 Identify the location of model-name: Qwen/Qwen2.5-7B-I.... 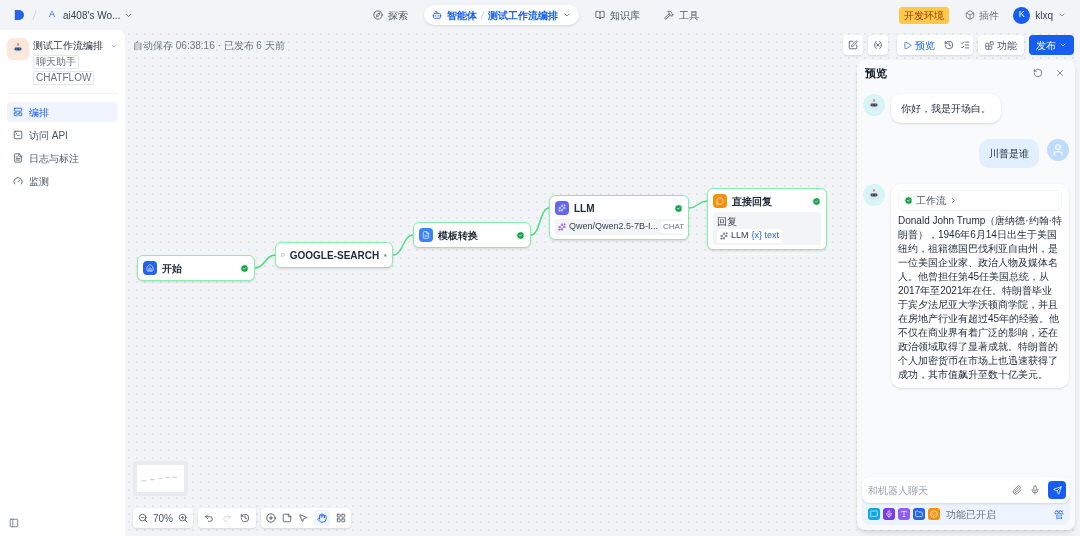
(614, 226).